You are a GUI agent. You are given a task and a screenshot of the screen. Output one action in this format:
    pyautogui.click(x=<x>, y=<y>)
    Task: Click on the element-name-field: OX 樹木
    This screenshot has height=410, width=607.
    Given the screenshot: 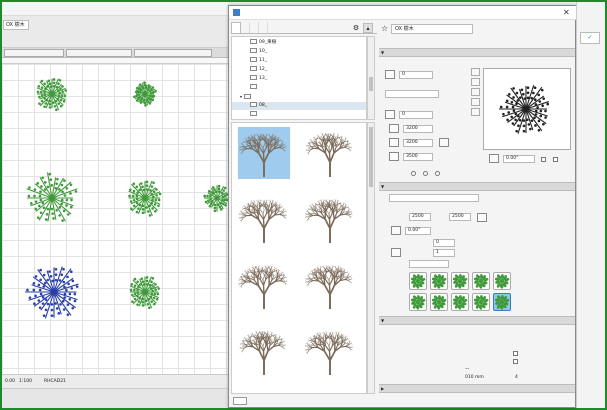 What is the action you would take?
    pyautogui.click(x=432, y=29)
    